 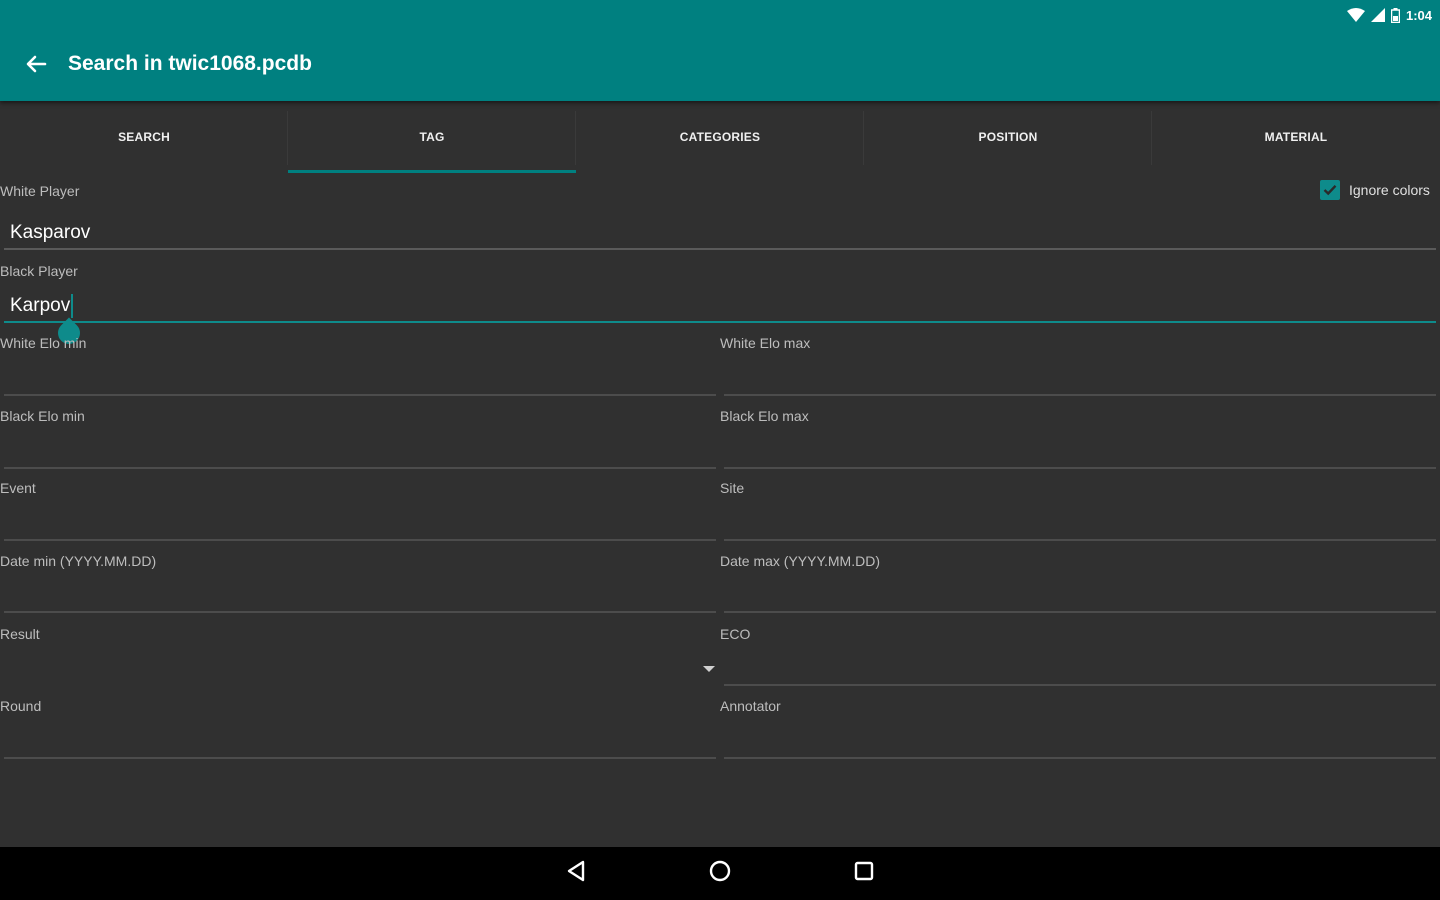 I want to click on tab-label: POSITION, so click(x=1008, y=137).